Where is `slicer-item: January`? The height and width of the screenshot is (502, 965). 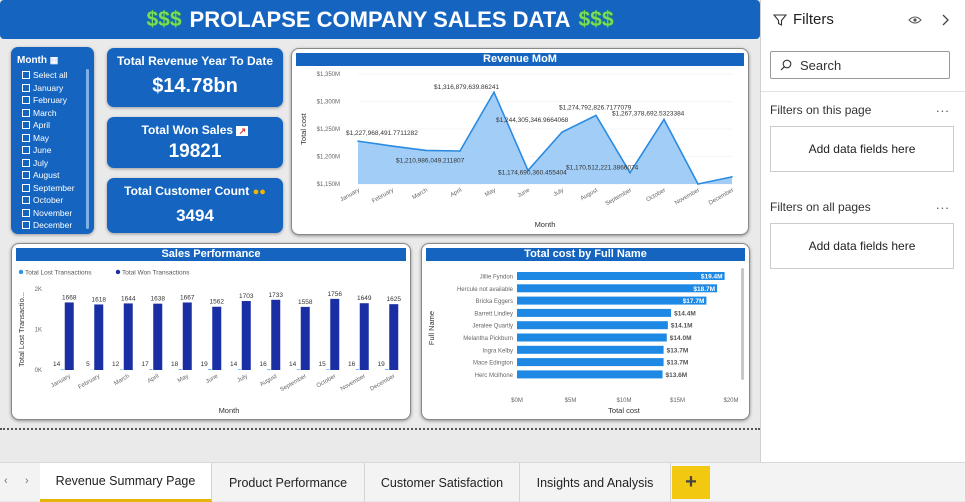 slicer-item: January is located at coordinates (48, 88).